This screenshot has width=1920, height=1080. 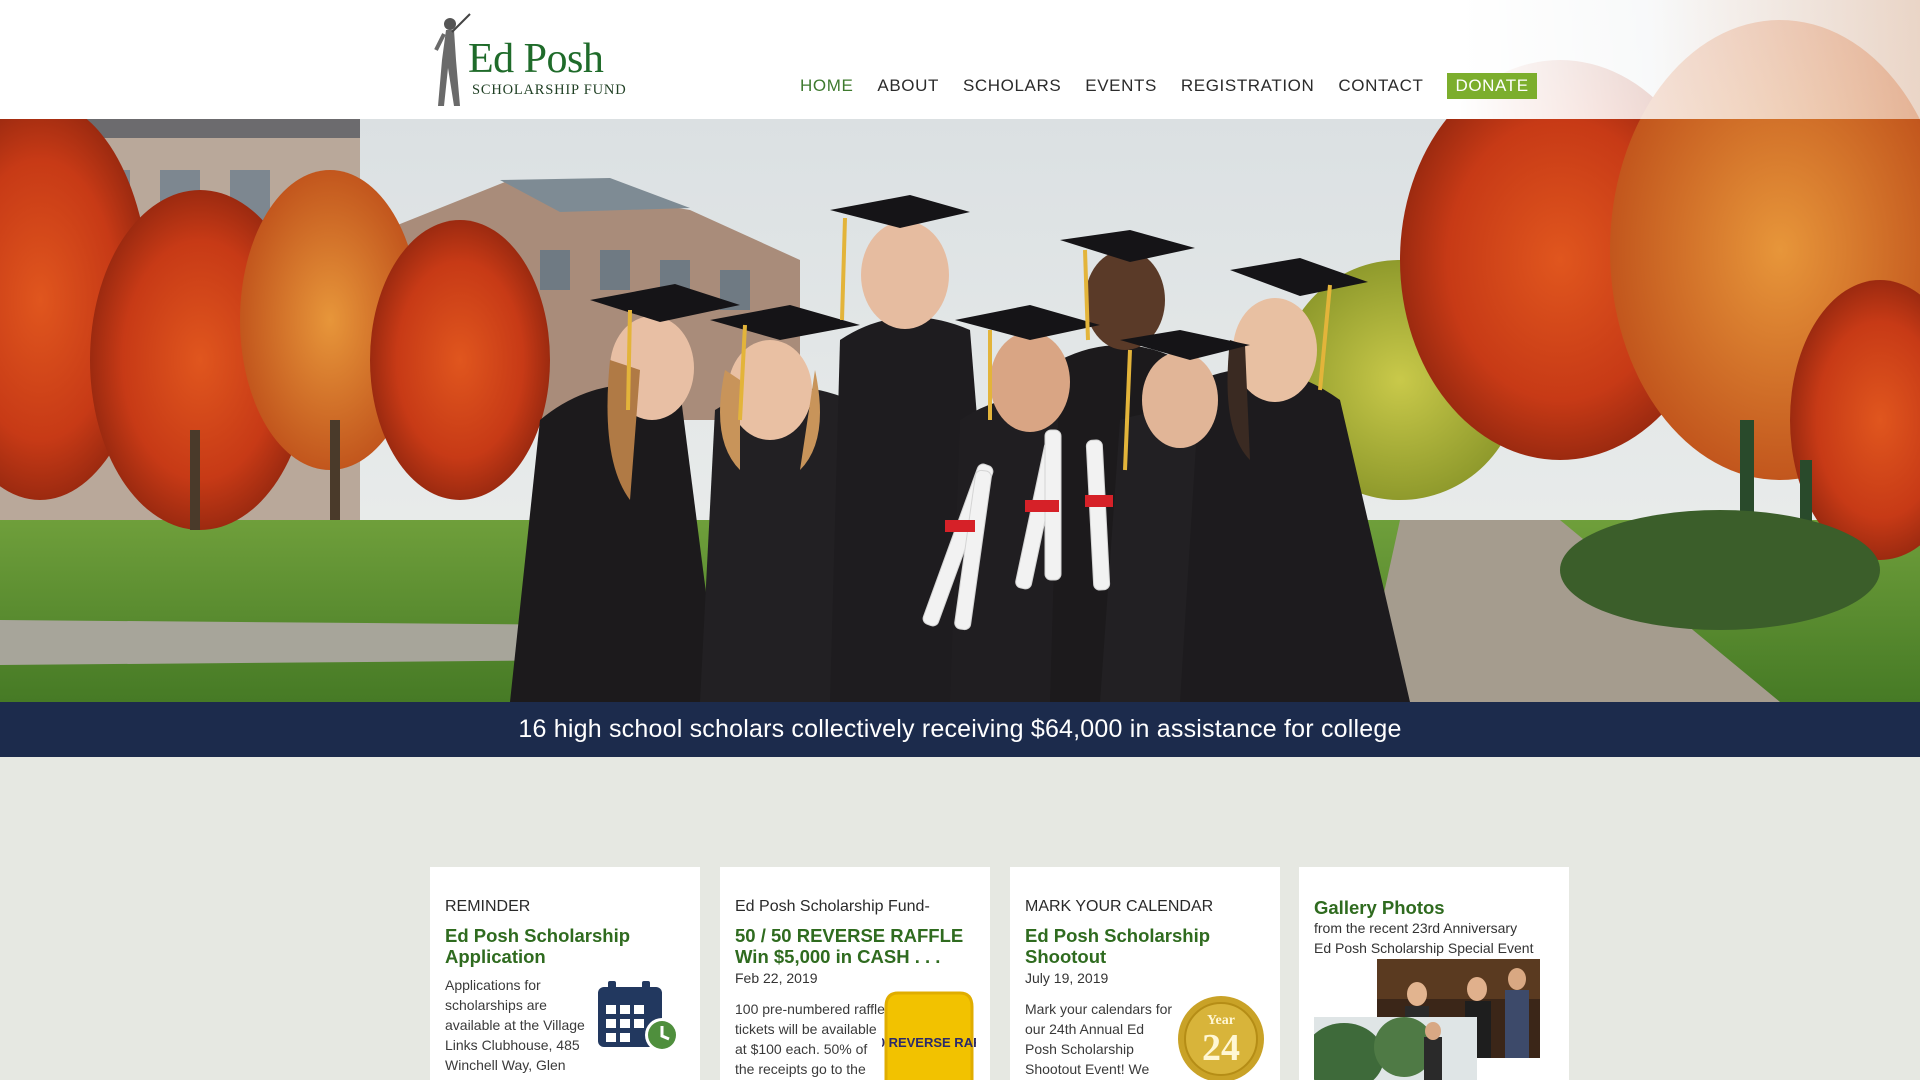 What do you see at coordinates (1416, 928) in the screenshot?
I see `card-subtitle-line1: from the recent 23rd Anniversary` at bounding box center [1416, 928].